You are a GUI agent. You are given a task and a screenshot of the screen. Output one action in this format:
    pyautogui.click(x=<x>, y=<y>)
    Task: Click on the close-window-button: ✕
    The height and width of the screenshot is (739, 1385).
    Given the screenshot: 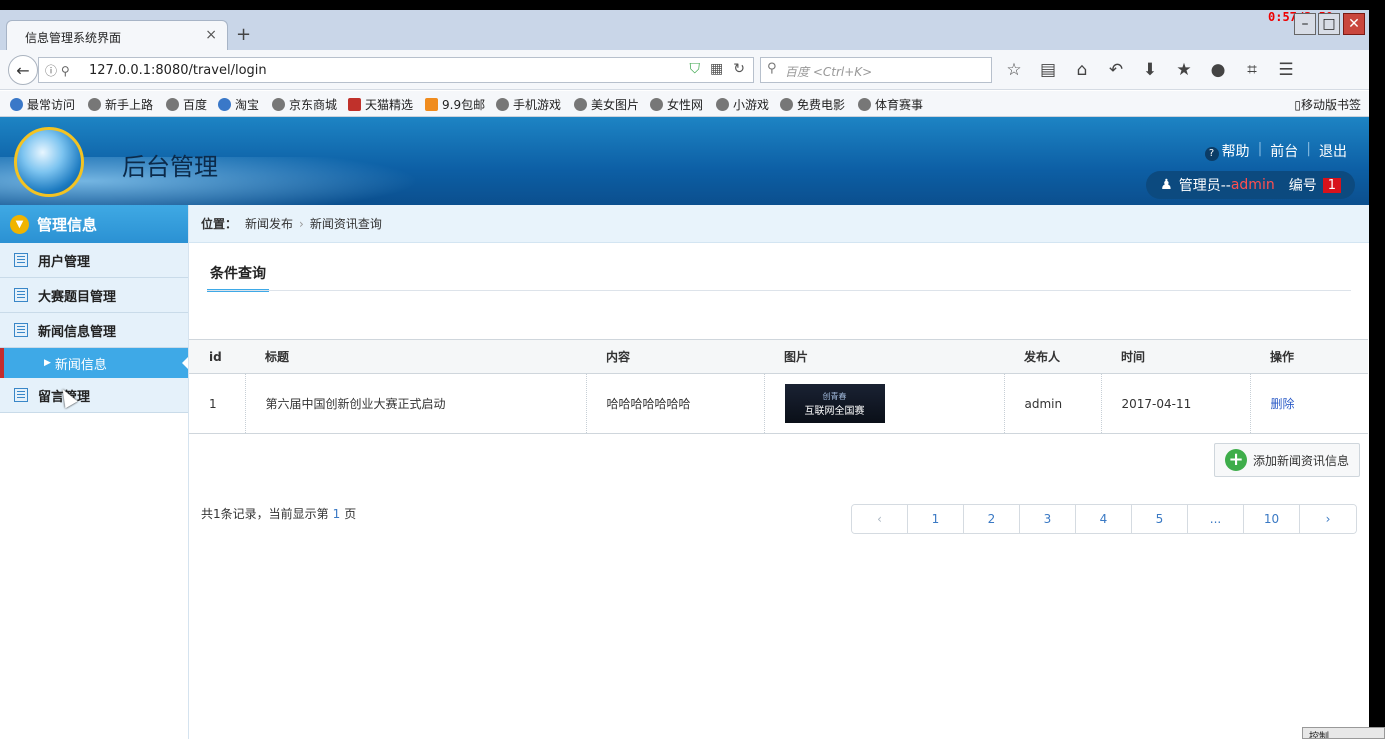 What is the action you would take?
    pyautogui.click(x=1354, y=24)
    